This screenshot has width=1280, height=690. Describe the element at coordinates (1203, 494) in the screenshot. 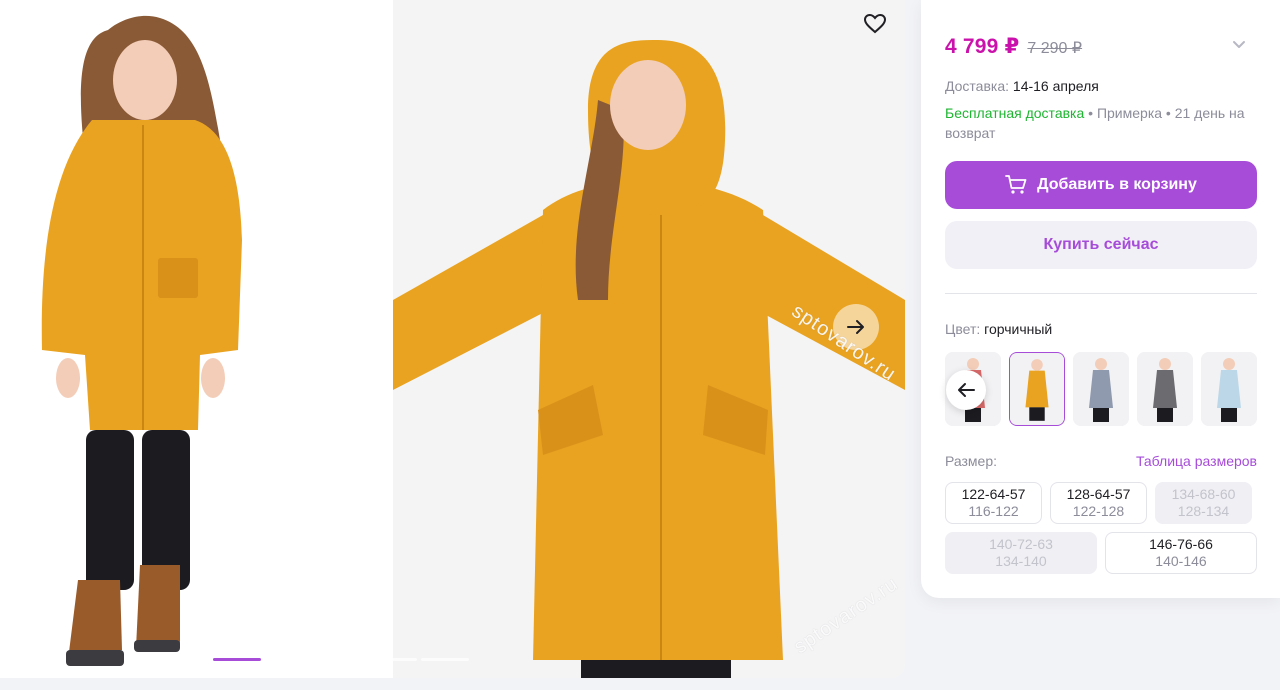

I see `size-main: 134-68-60` at that location.